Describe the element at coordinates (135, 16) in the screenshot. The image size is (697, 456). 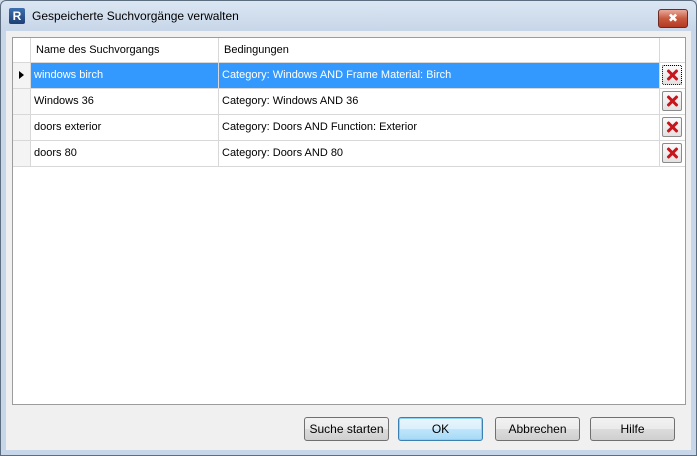
I see `dialog-title: Gespeicherte Suchvorgänge verwalten` at that location.